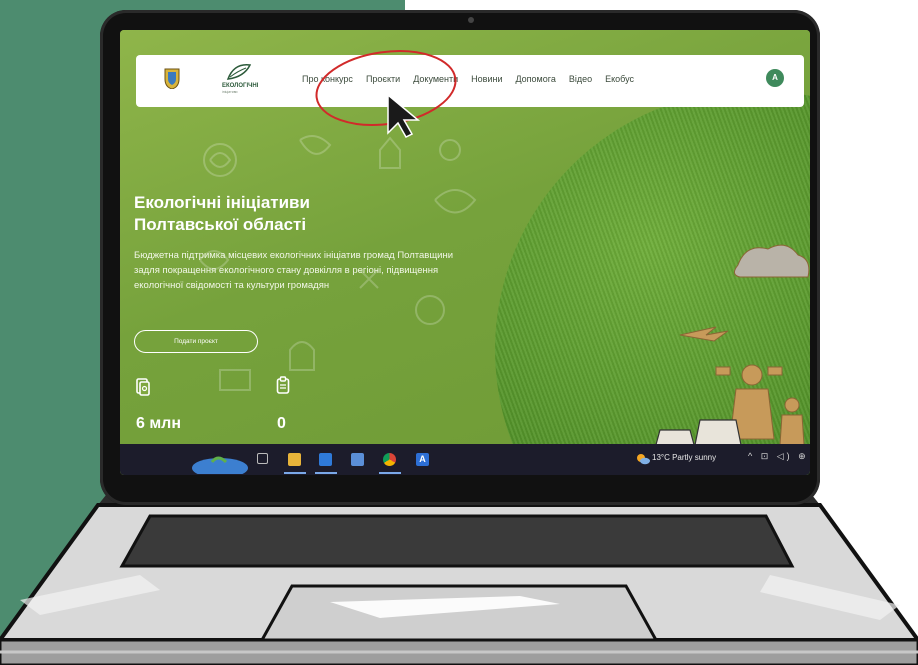 Image resolution: width=918 pixels, height=665 pixels. Describe the element at coordinates (684, 457) in the screenshot. I see `weather-text: 13°C Partly sunny` at that location.